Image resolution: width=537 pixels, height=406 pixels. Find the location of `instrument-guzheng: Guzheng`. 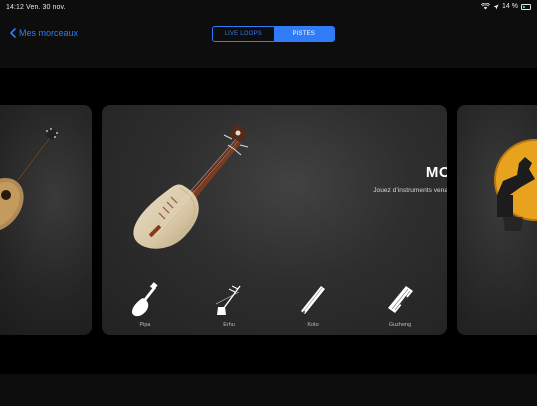

instrument-guzheng: Guzheng is located at coordinates (400, 307).